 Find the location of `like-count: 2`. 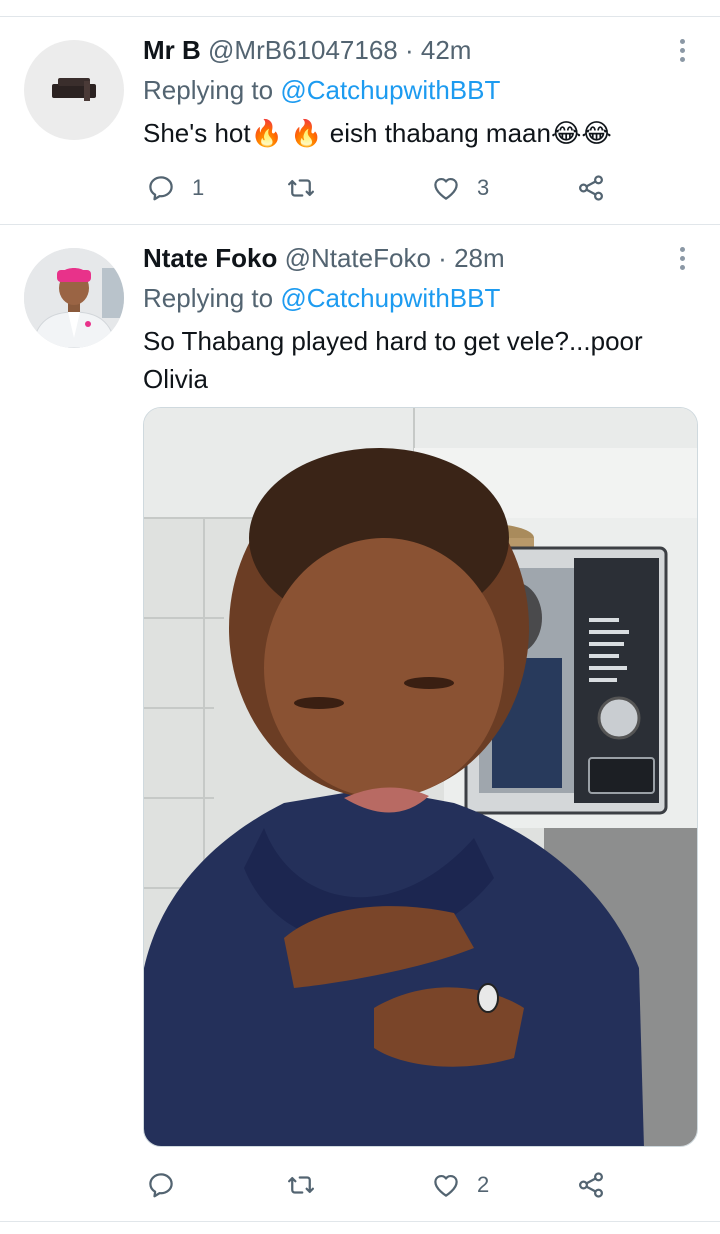

like-count: 2 is located at coordinates (483, 1184).